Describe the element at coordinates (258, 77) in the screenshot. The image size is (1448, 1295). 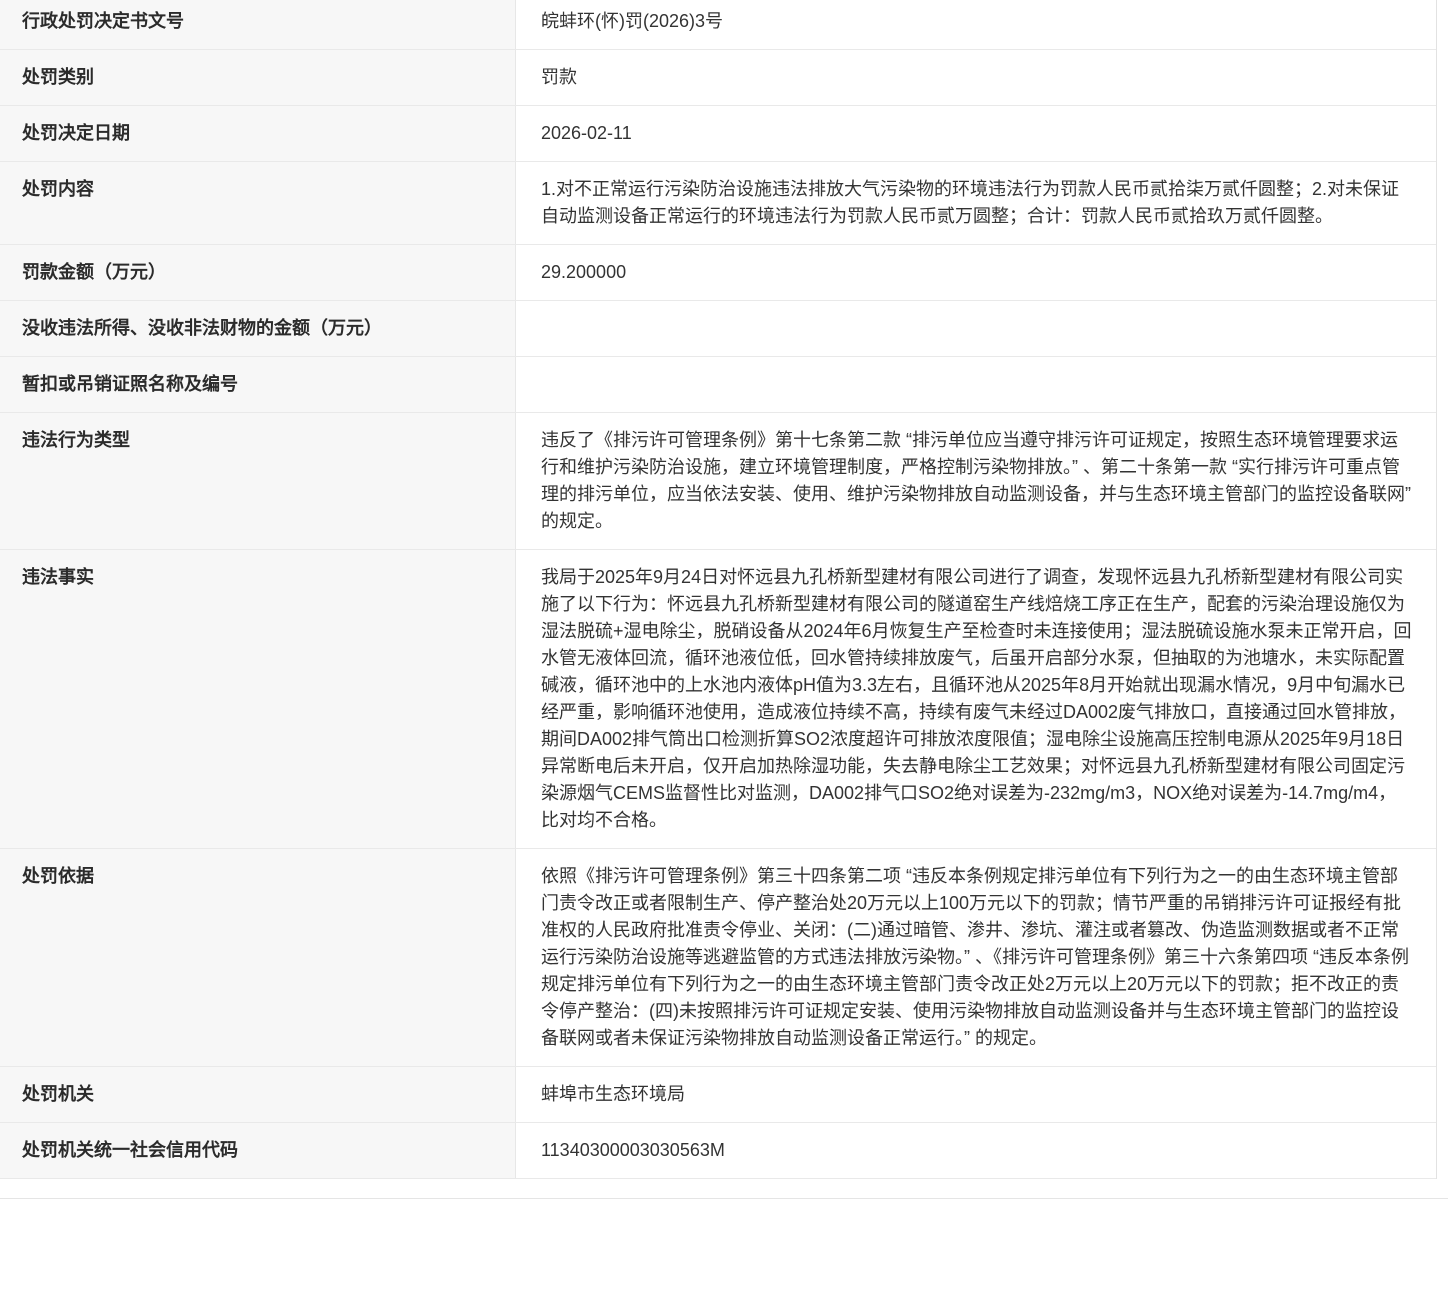
I see `row-label-penalty-category: 处罚类别` at that location.